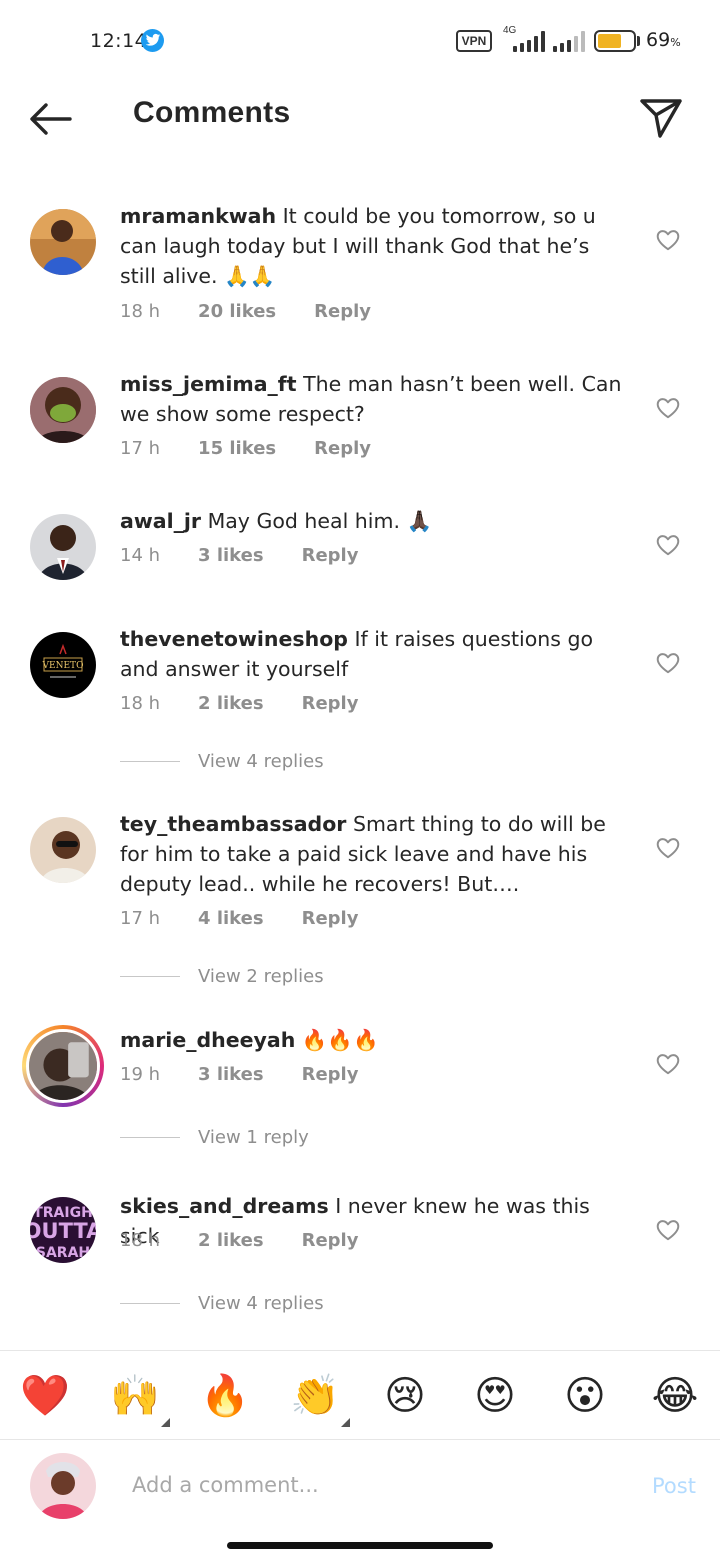 This screenshot has height=1560, width=720. What do you see at coordinates (585, 1396) in the screenshot?
I see `emoji-surprised-button: 😮` at bounding box center [585, 1396].